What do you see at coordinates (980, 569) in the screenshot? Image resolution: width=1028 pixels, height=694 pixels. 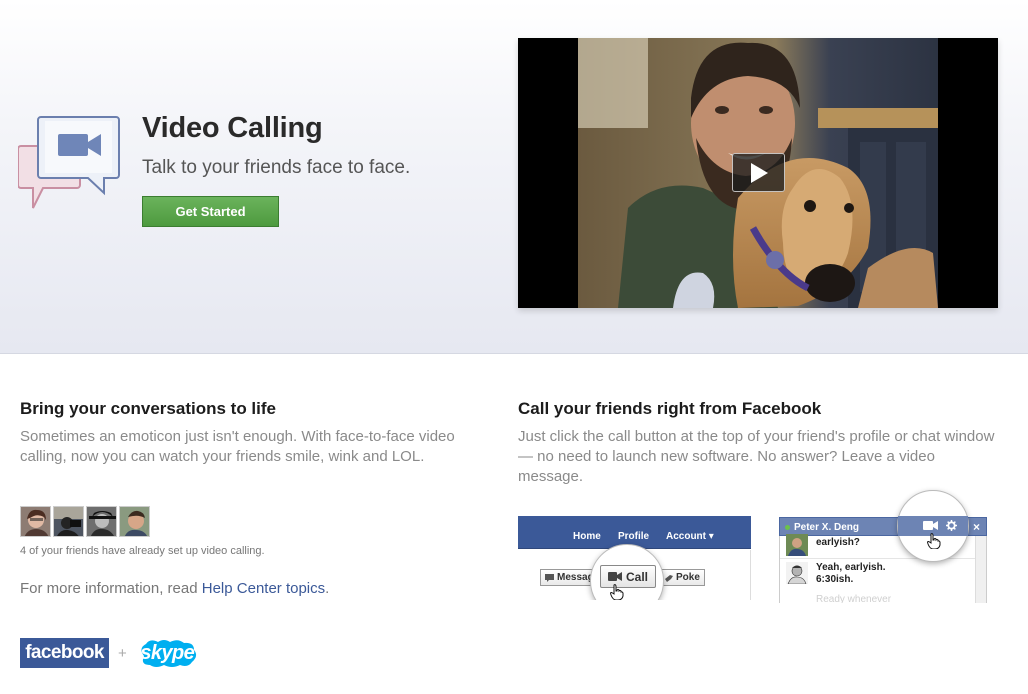 I see `chat-scrollbar` at bounding box center [980, 569].